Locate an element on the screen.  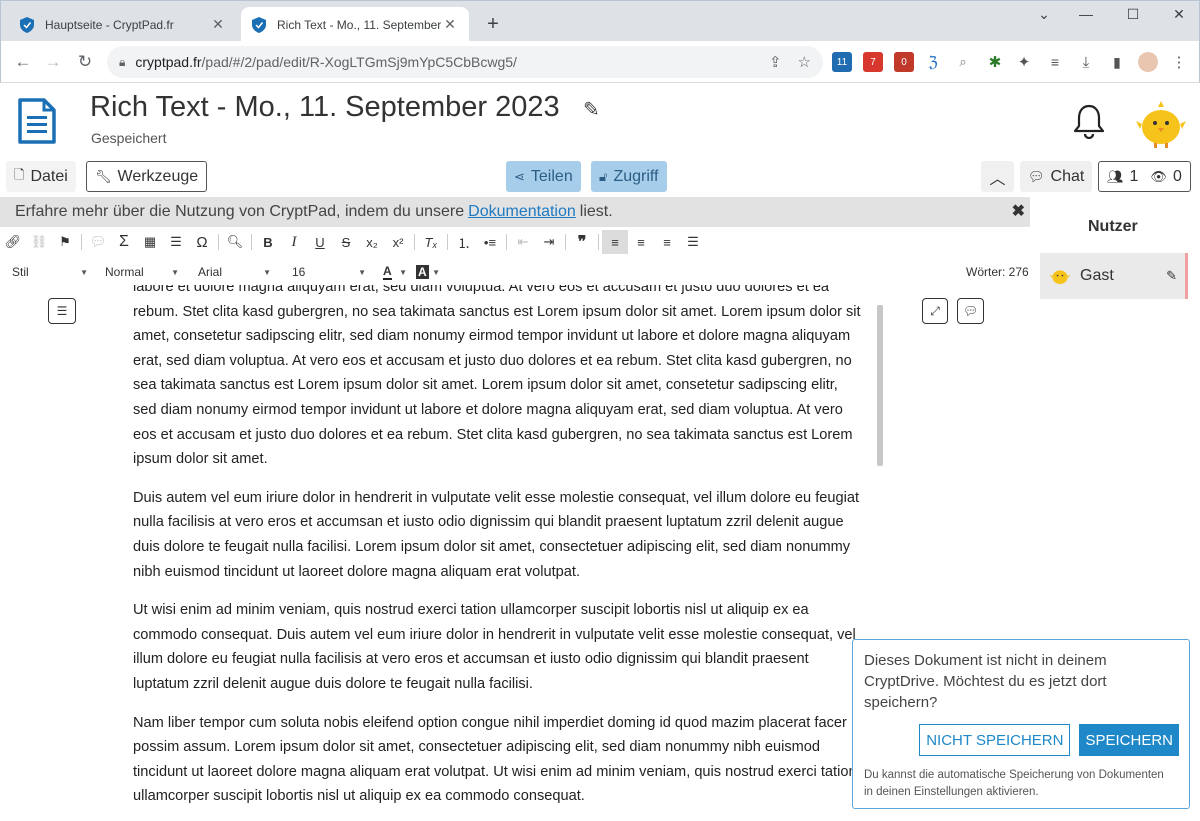
tab-search-icon: ⌄ is located at coordinates (1044, 14).